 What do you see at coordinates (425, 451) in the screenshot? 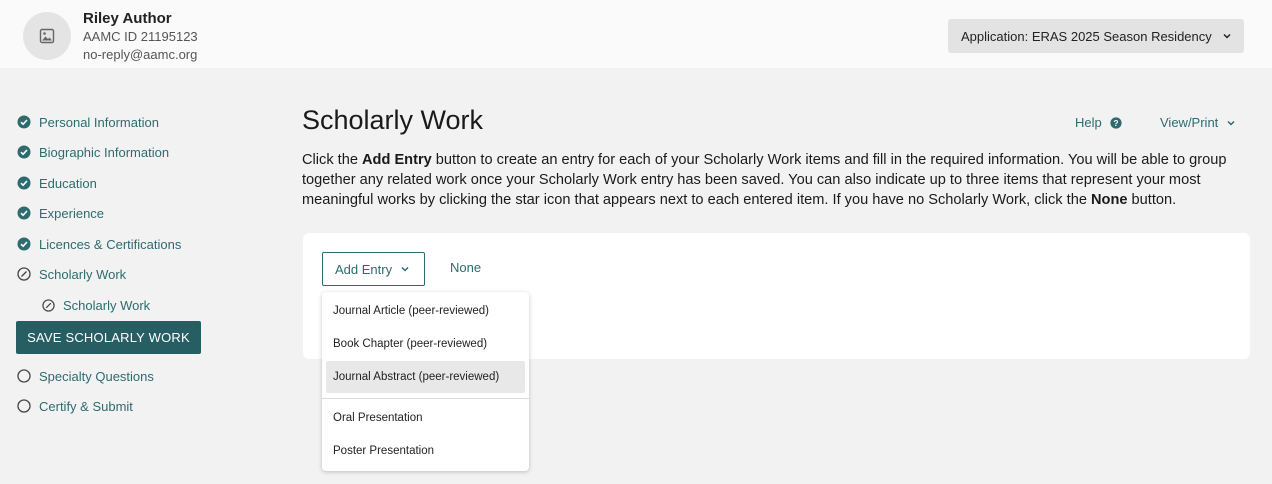
I see `menu-item-poster-presentation: Poster Presentation` at bounding box center [425, 451].